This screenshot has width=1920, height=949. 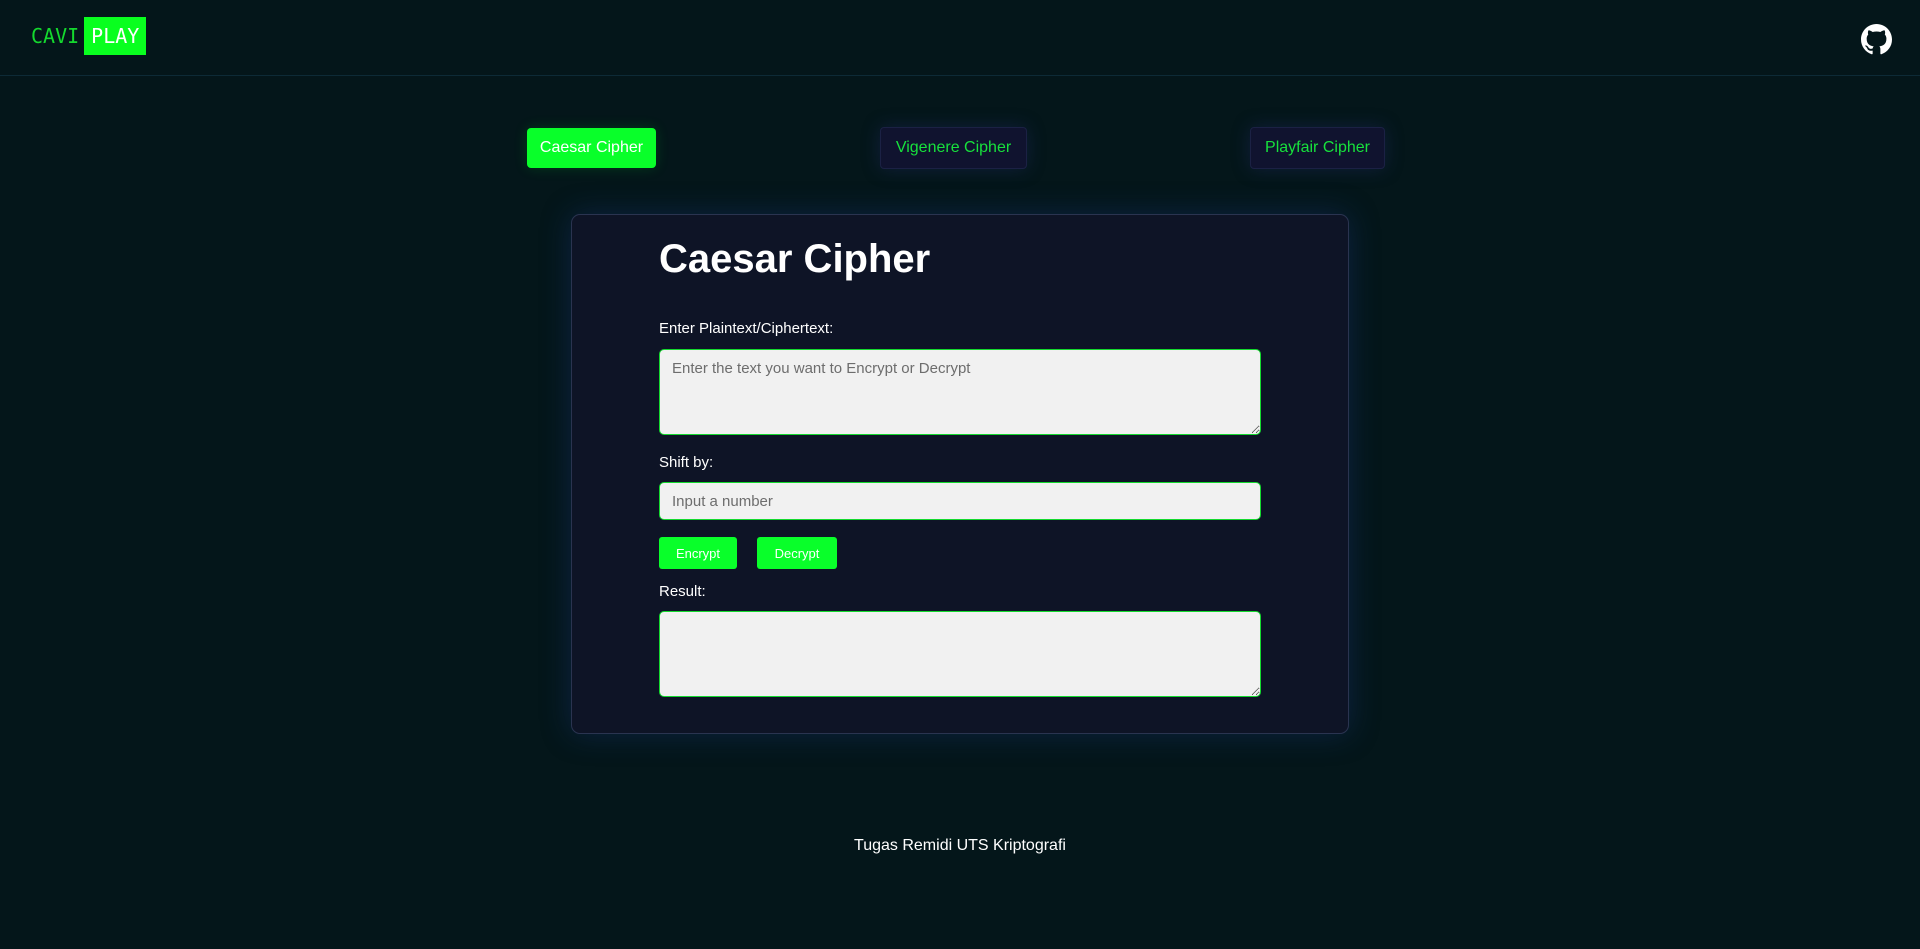 What do you see at coordinates (686, 462) in the screenshot?
I see `shift-label: Shift by:` at bounding box center [686, 462].